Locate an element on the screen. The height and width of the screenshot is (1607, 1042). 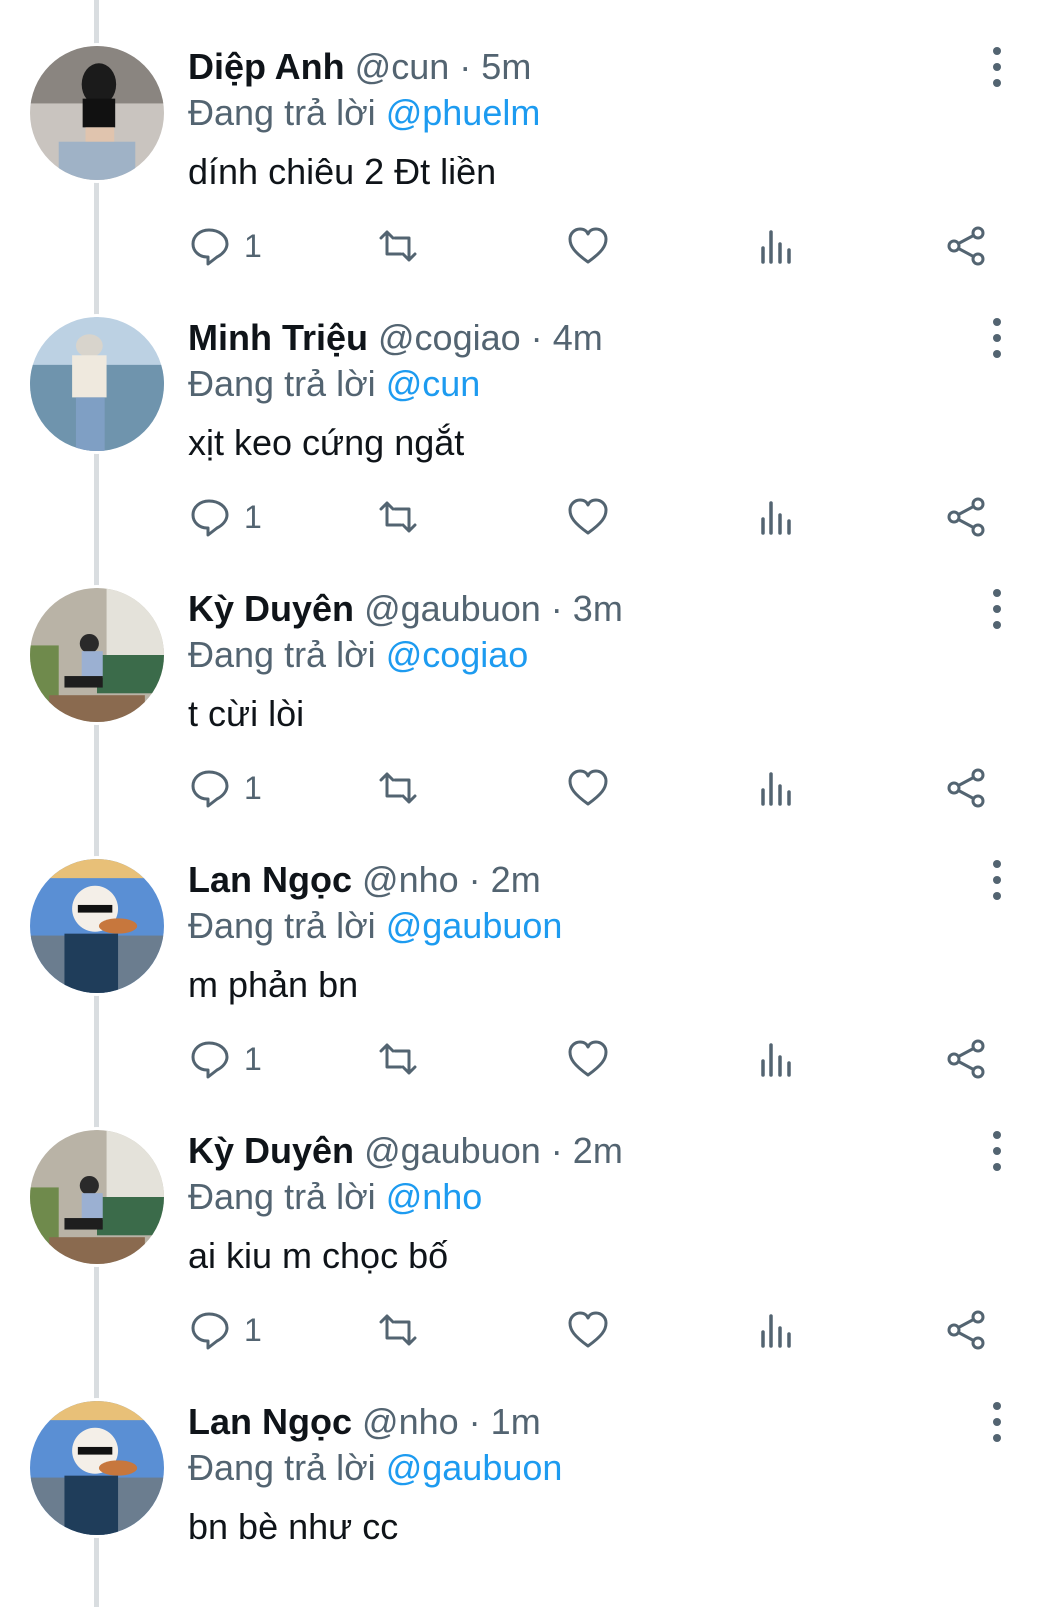
replying-to-mention: @cun is located at coordinates (433, 383).